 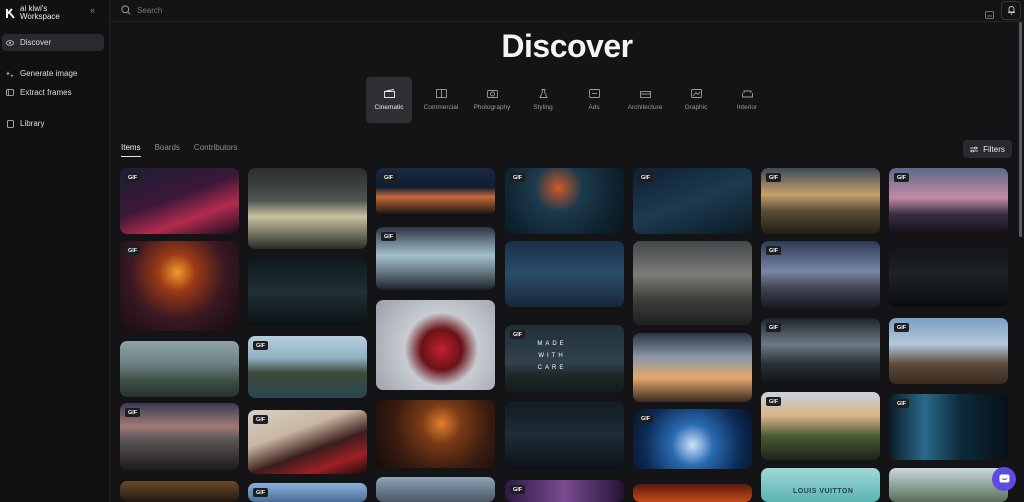 I want to click on clapperboard-icon, so click(x=389, y=93).